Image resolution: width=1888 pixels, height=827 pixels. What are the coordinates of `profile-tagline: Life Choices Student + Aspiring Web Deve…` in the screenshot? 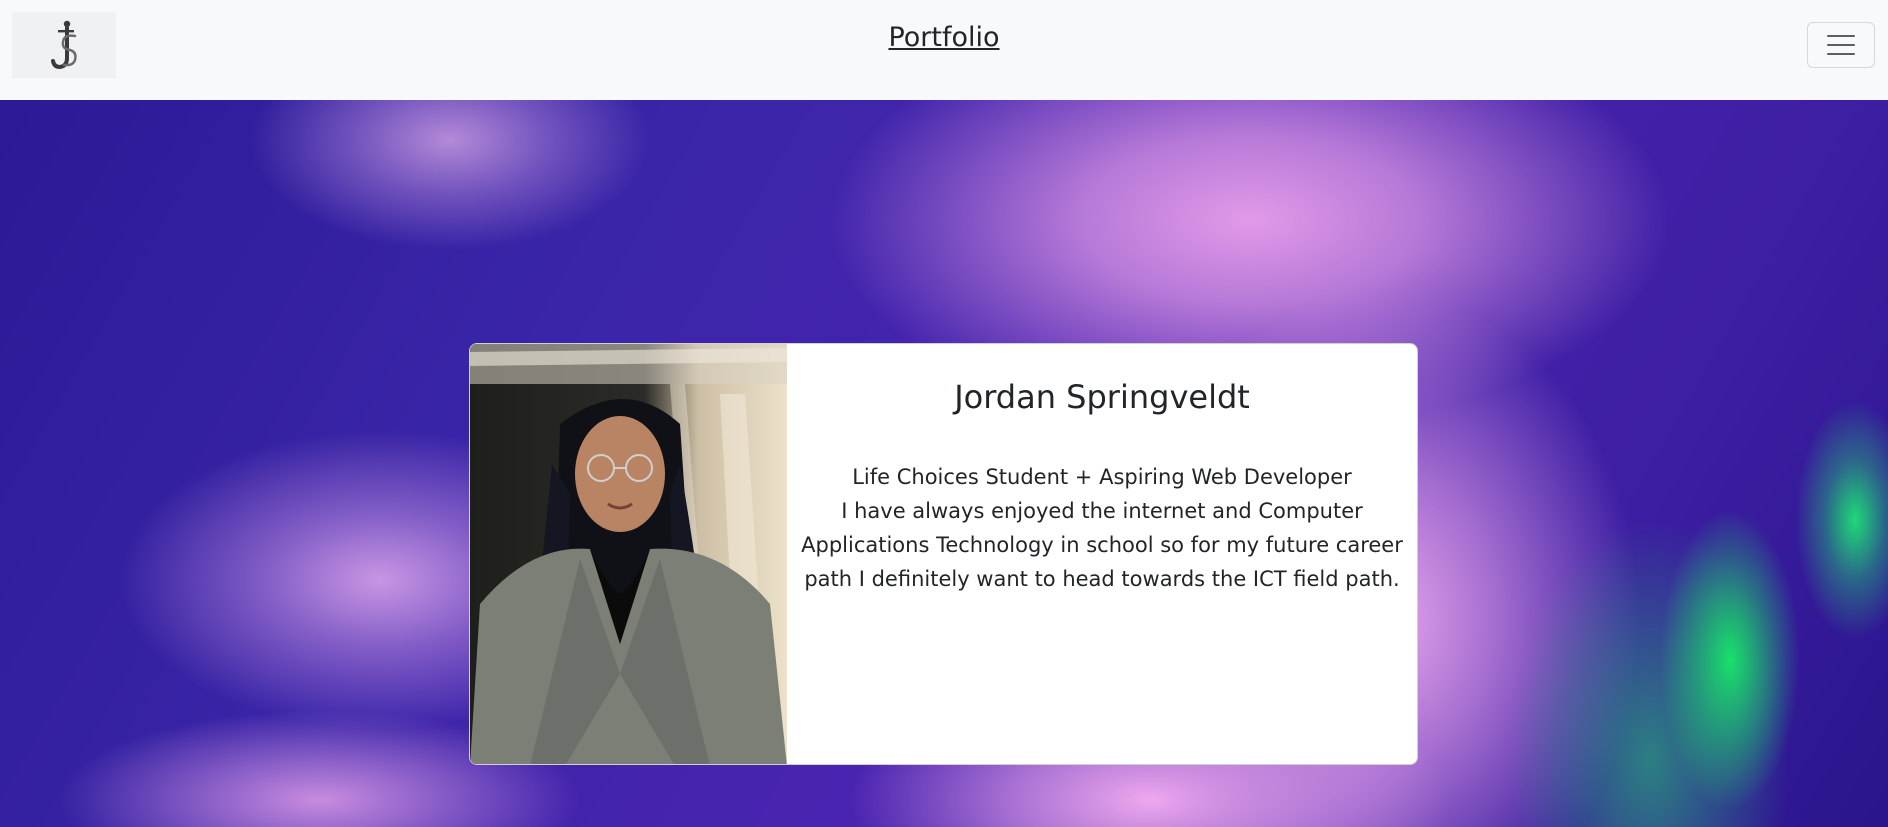 It's located at (1102, 477).